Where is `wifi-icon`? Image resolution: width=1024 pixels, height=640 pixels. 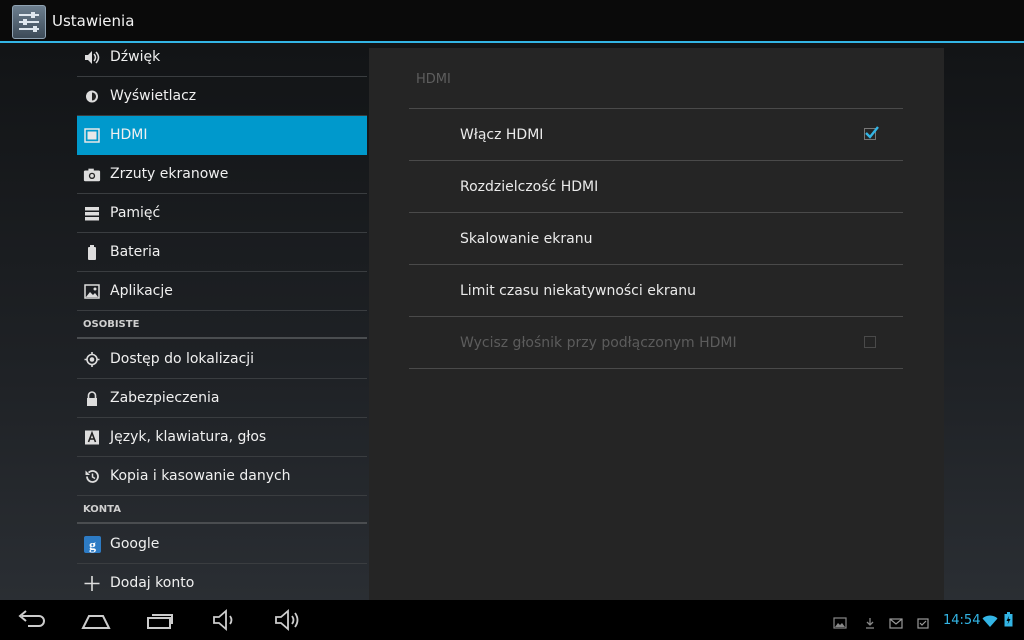
wifi-icon is located at coordinates (990, 622).